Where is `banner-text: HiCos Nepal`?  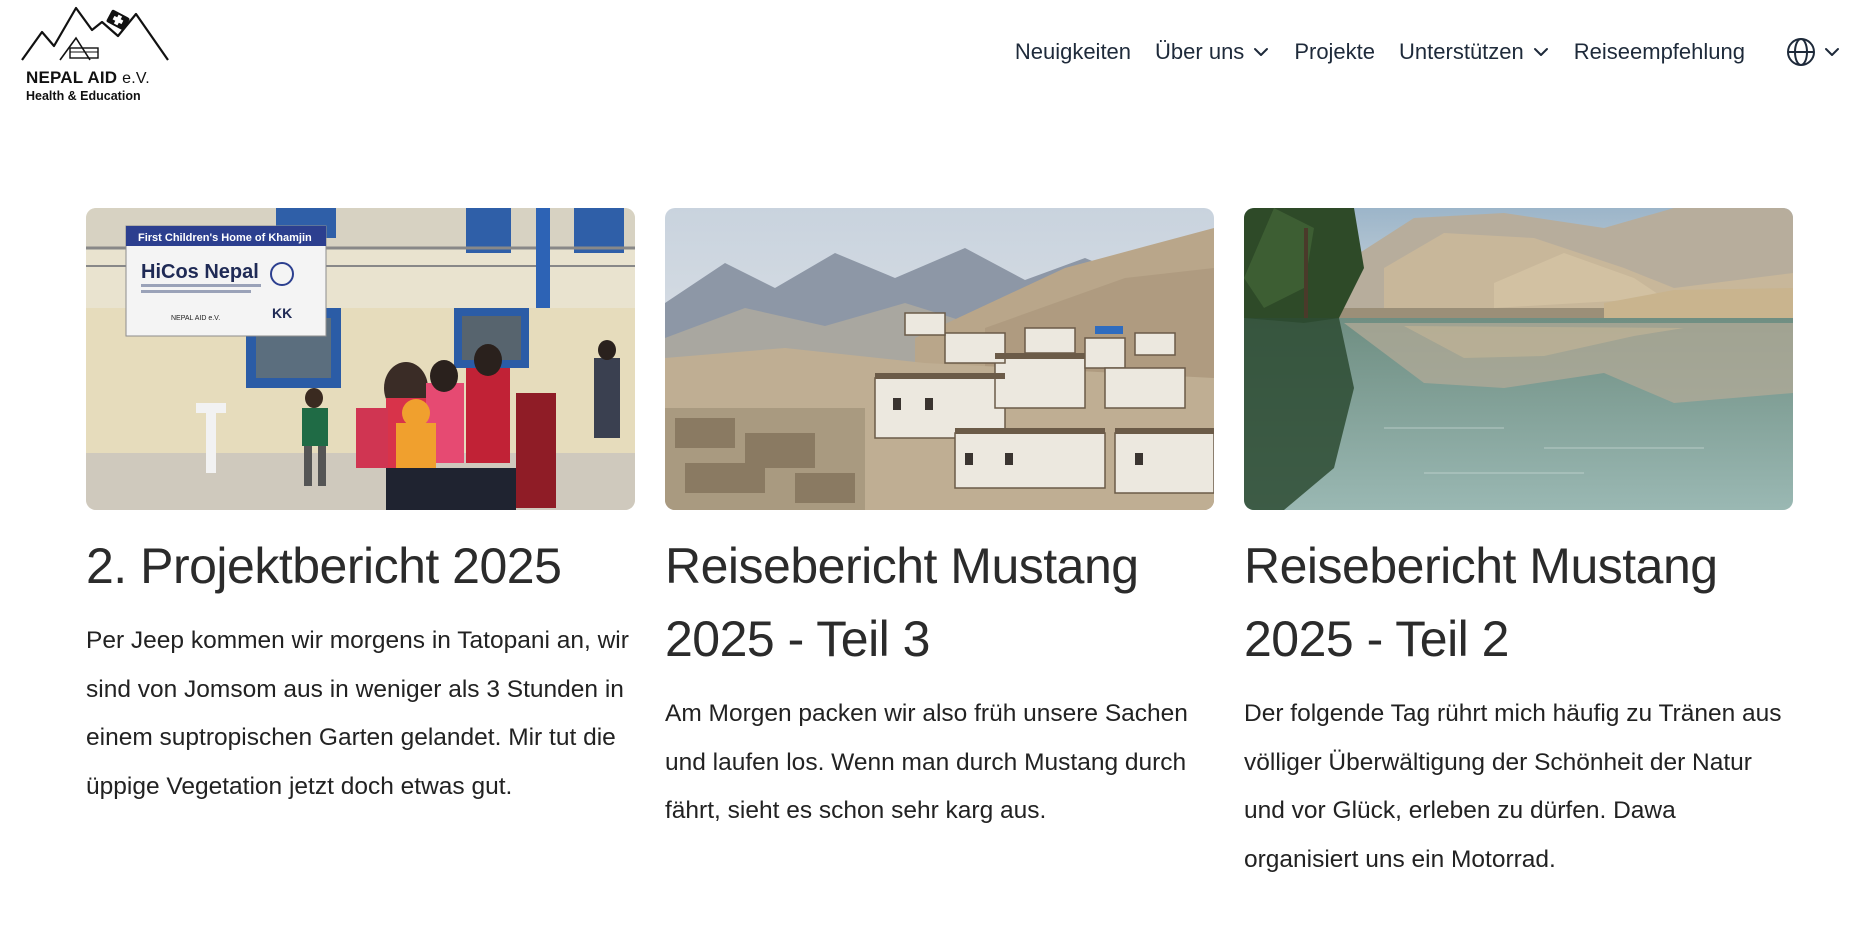
banner-text: HiCos Nepal is located at coordinates (200, 272).